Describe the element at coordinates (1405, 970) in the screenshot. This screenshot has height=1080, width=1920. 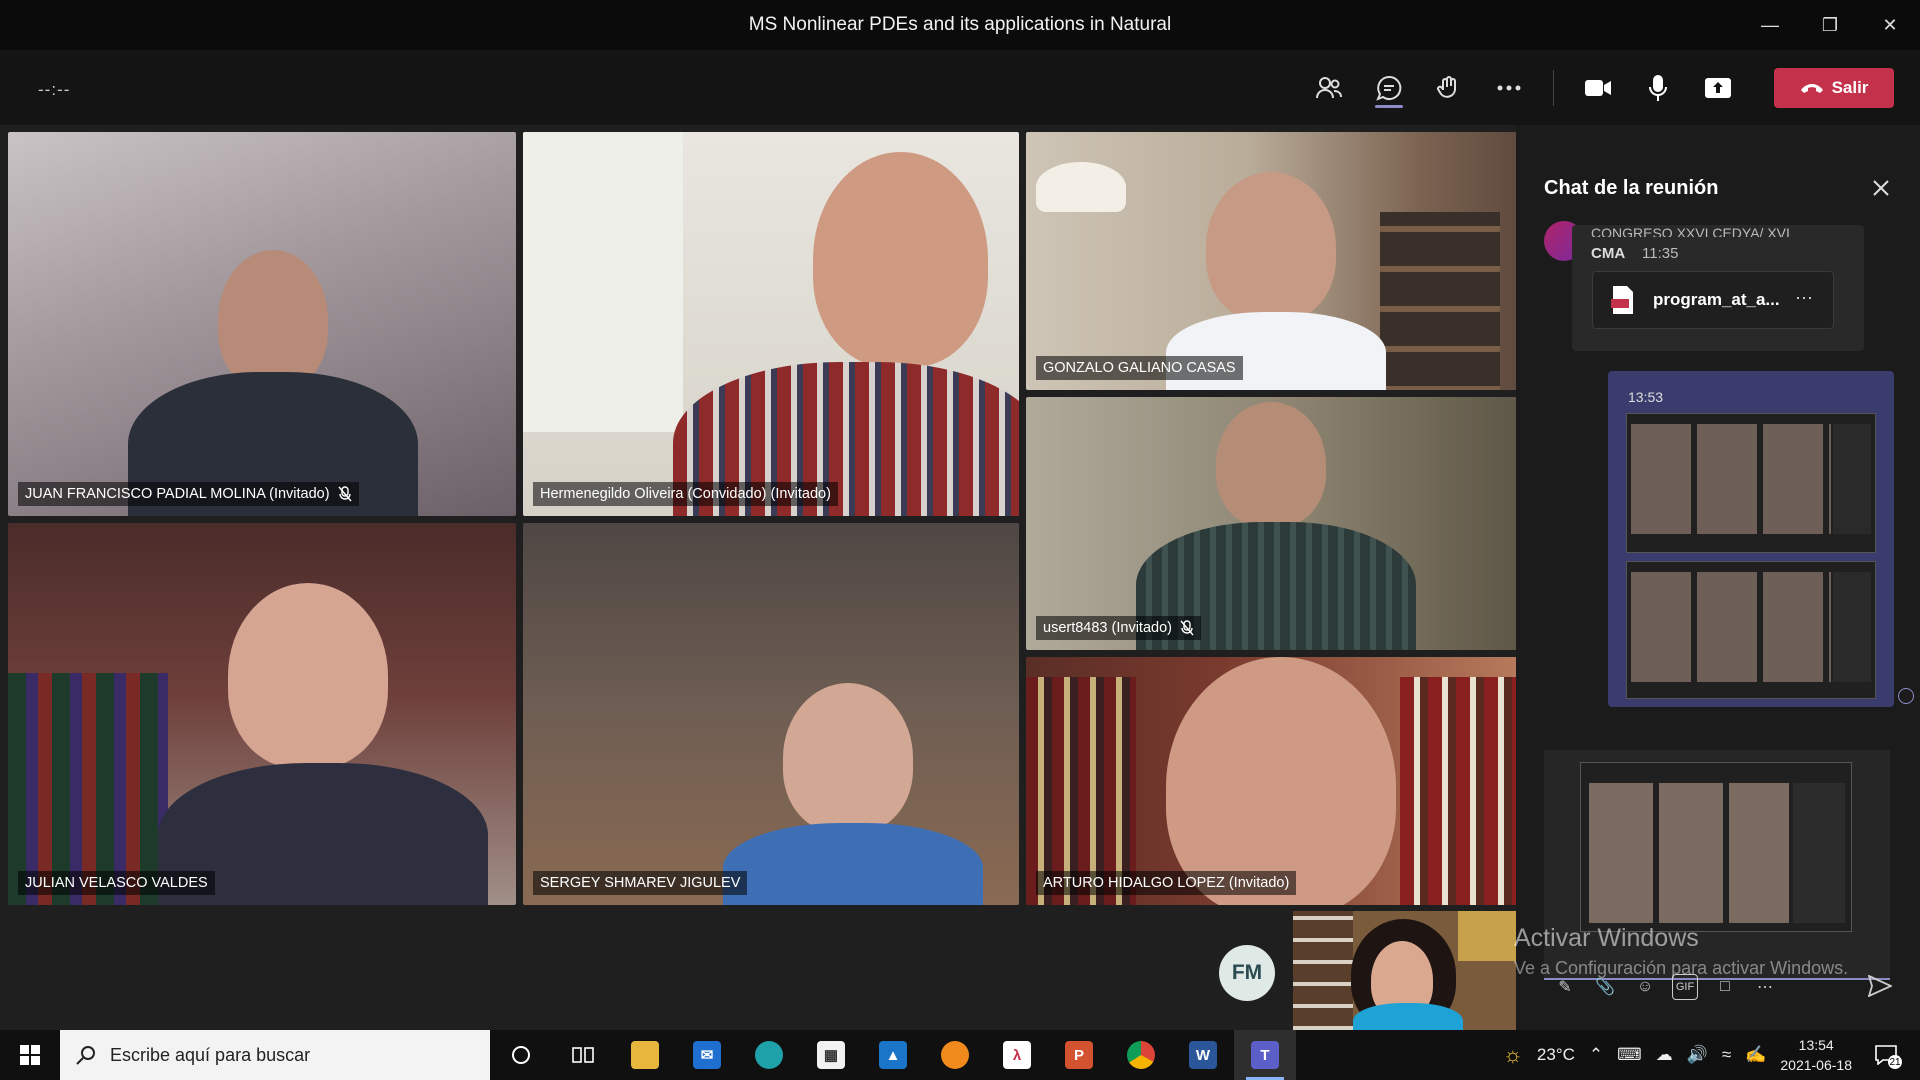
I see `self-video` at that location.